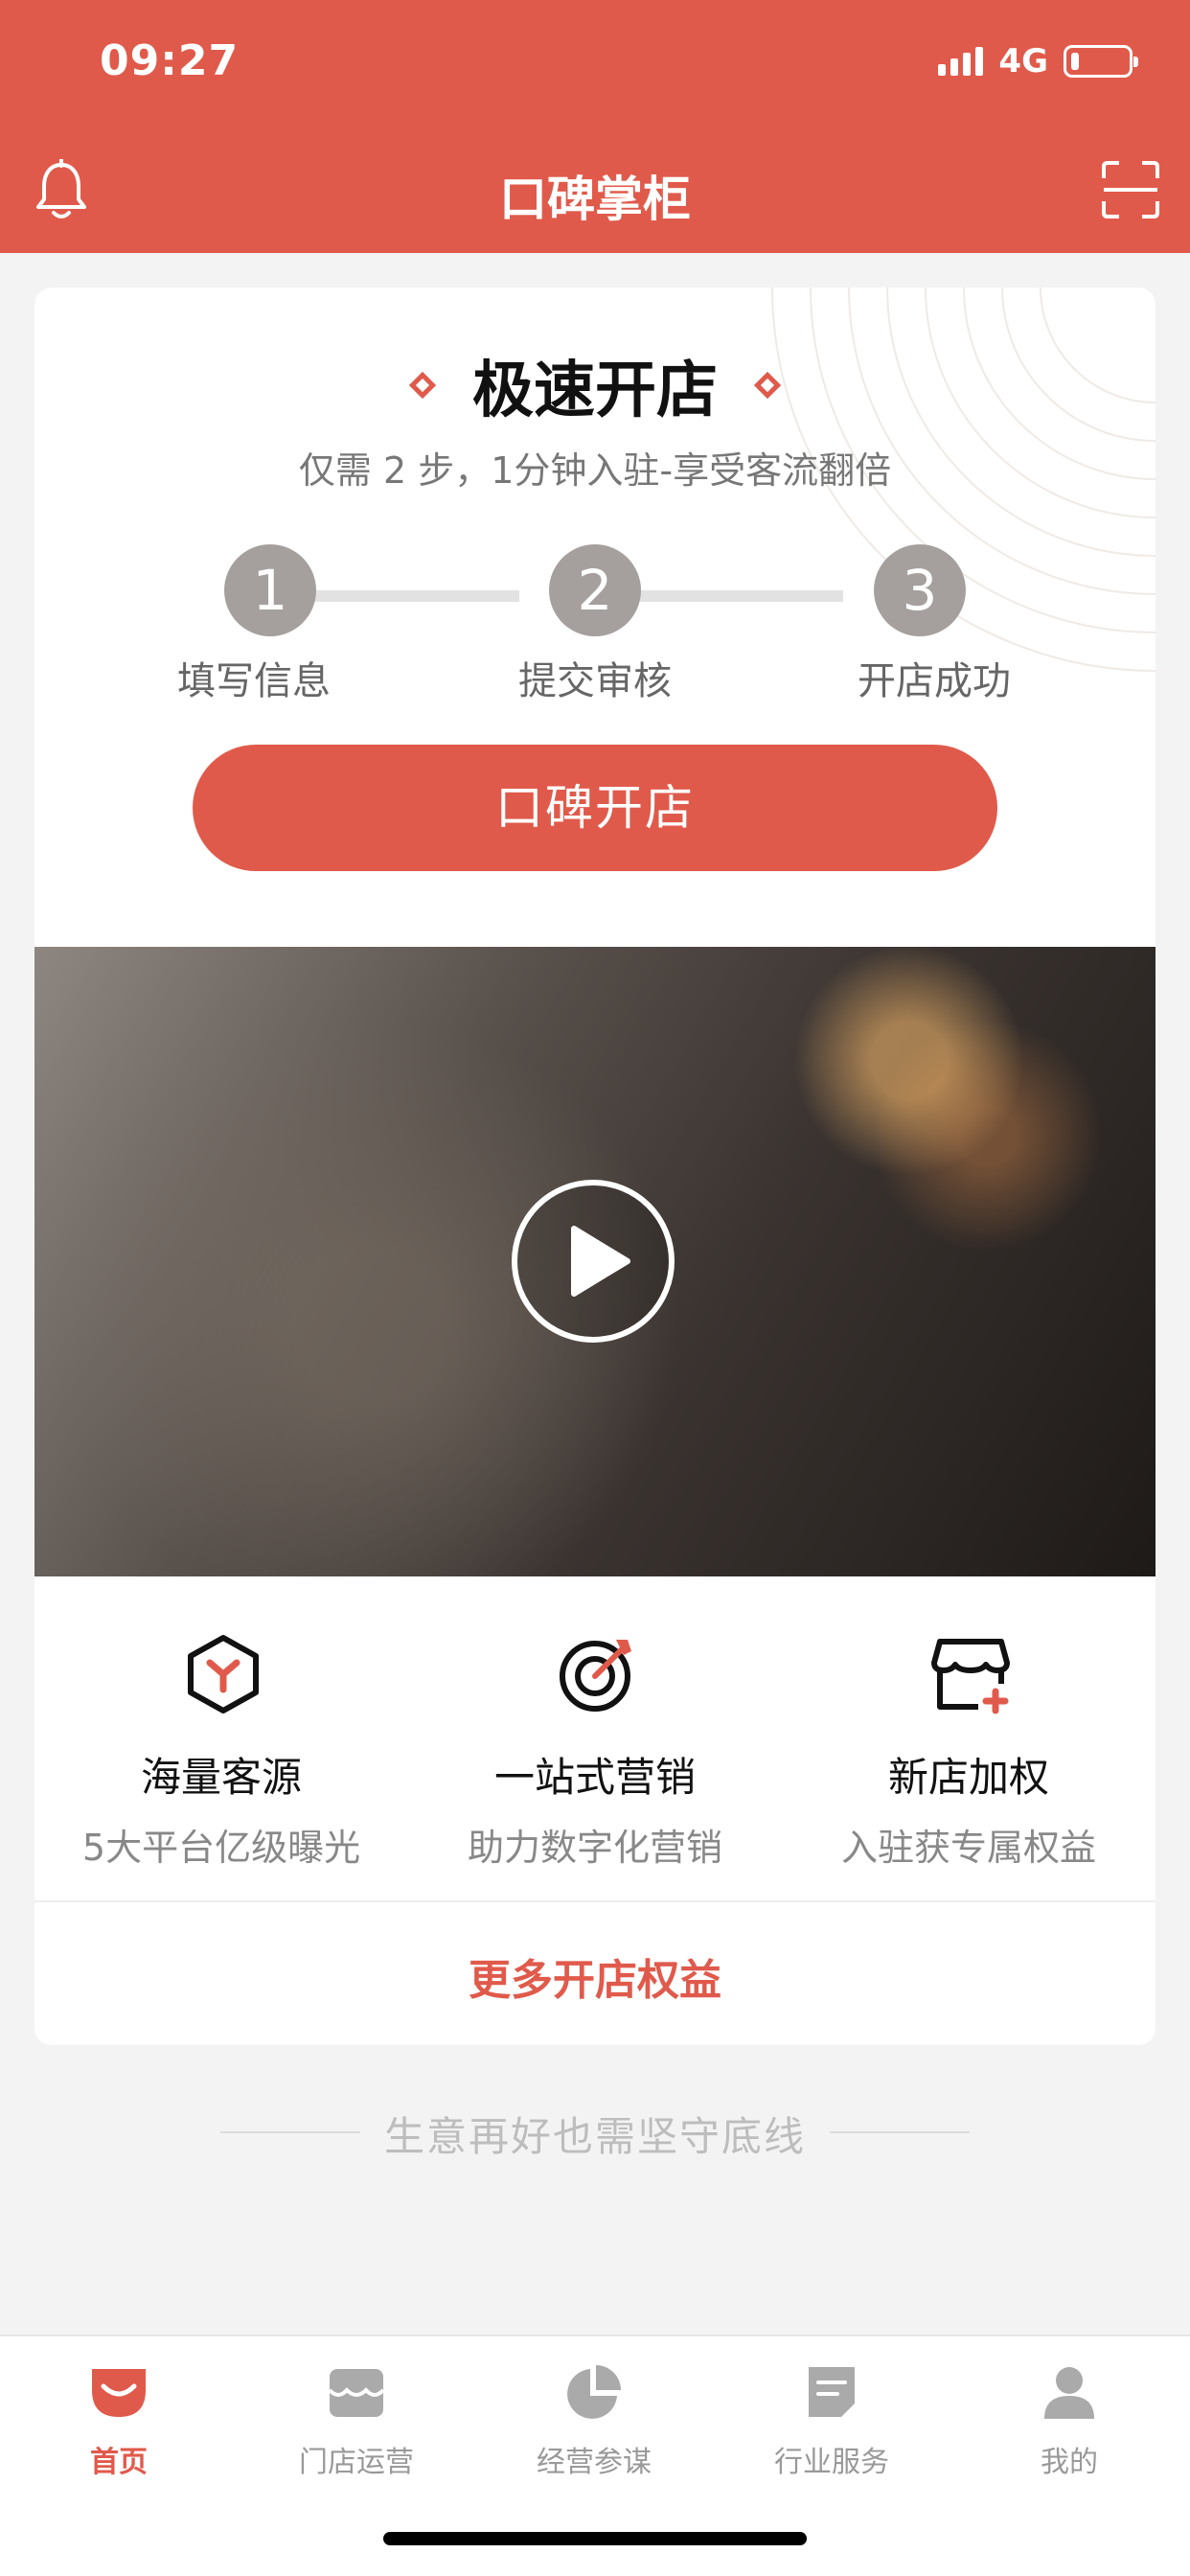  Describe the element at coordinates (1069, 2393) in the screenshot. I see `user-icon` at that location.